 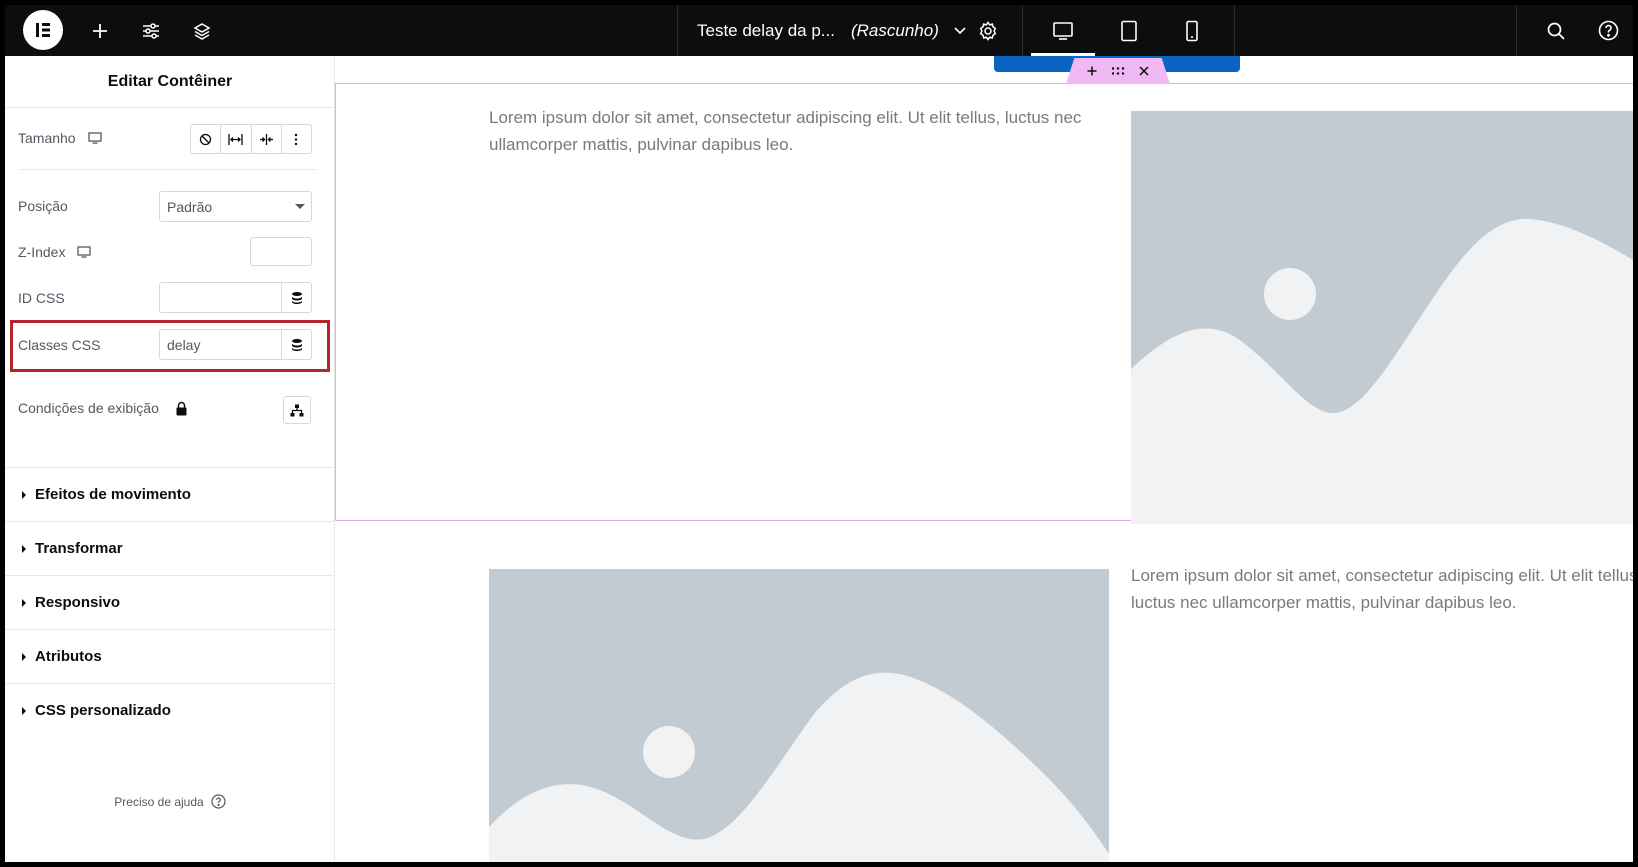 I want to click on drag-handle-icon, so click(x=1118, y=71).